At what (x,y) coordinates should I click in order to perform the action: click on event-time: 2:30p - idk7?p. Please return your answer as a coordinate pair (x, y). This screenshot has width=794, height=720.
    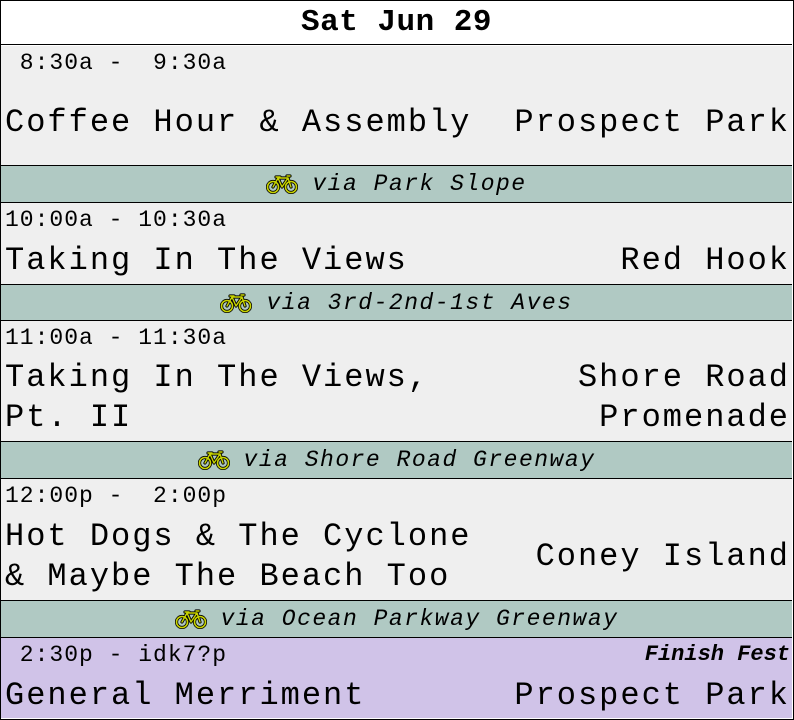
    Looking at the image, I should click on (116, 655).